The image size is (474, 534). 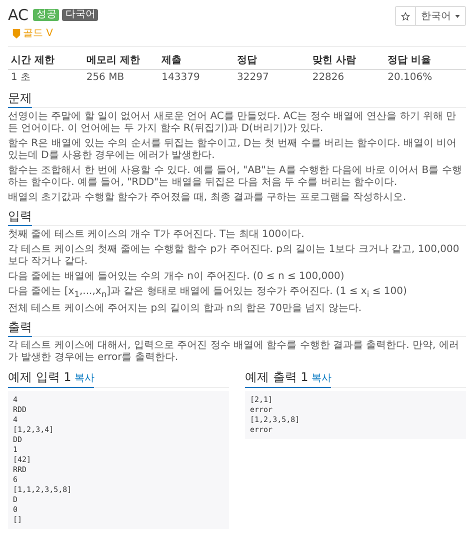 What do you see at coordinates (177, 277) in the screenshot?
I see `paragraph: 다음 줄에는 배열에 들어있는 수의 개수 n이 주어진다. (0 ≤ n ≤ 100,000)` at bounding box center [177, 277].